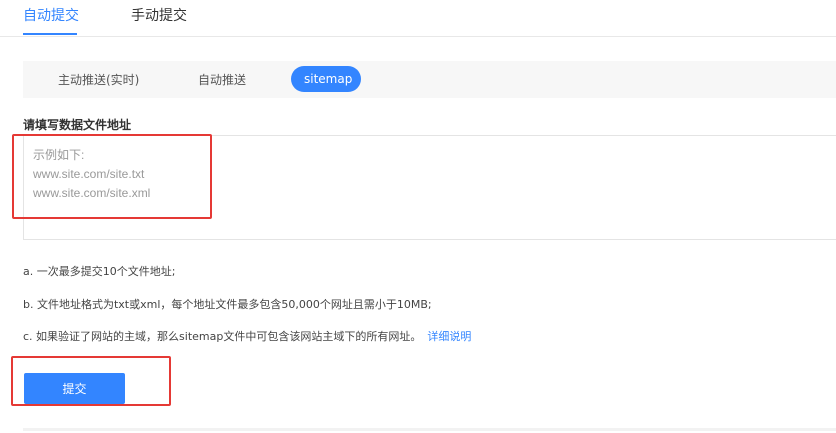  Describe the element at coordinates (429, 429) in the screenshot. I see `bottom-divider` at that location.